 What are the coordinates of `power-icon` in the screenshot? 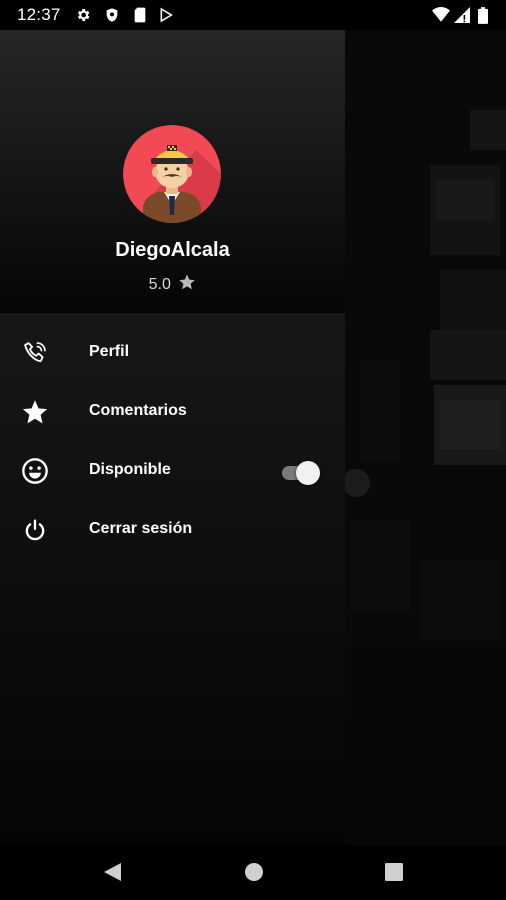 It's located at (35, 530).